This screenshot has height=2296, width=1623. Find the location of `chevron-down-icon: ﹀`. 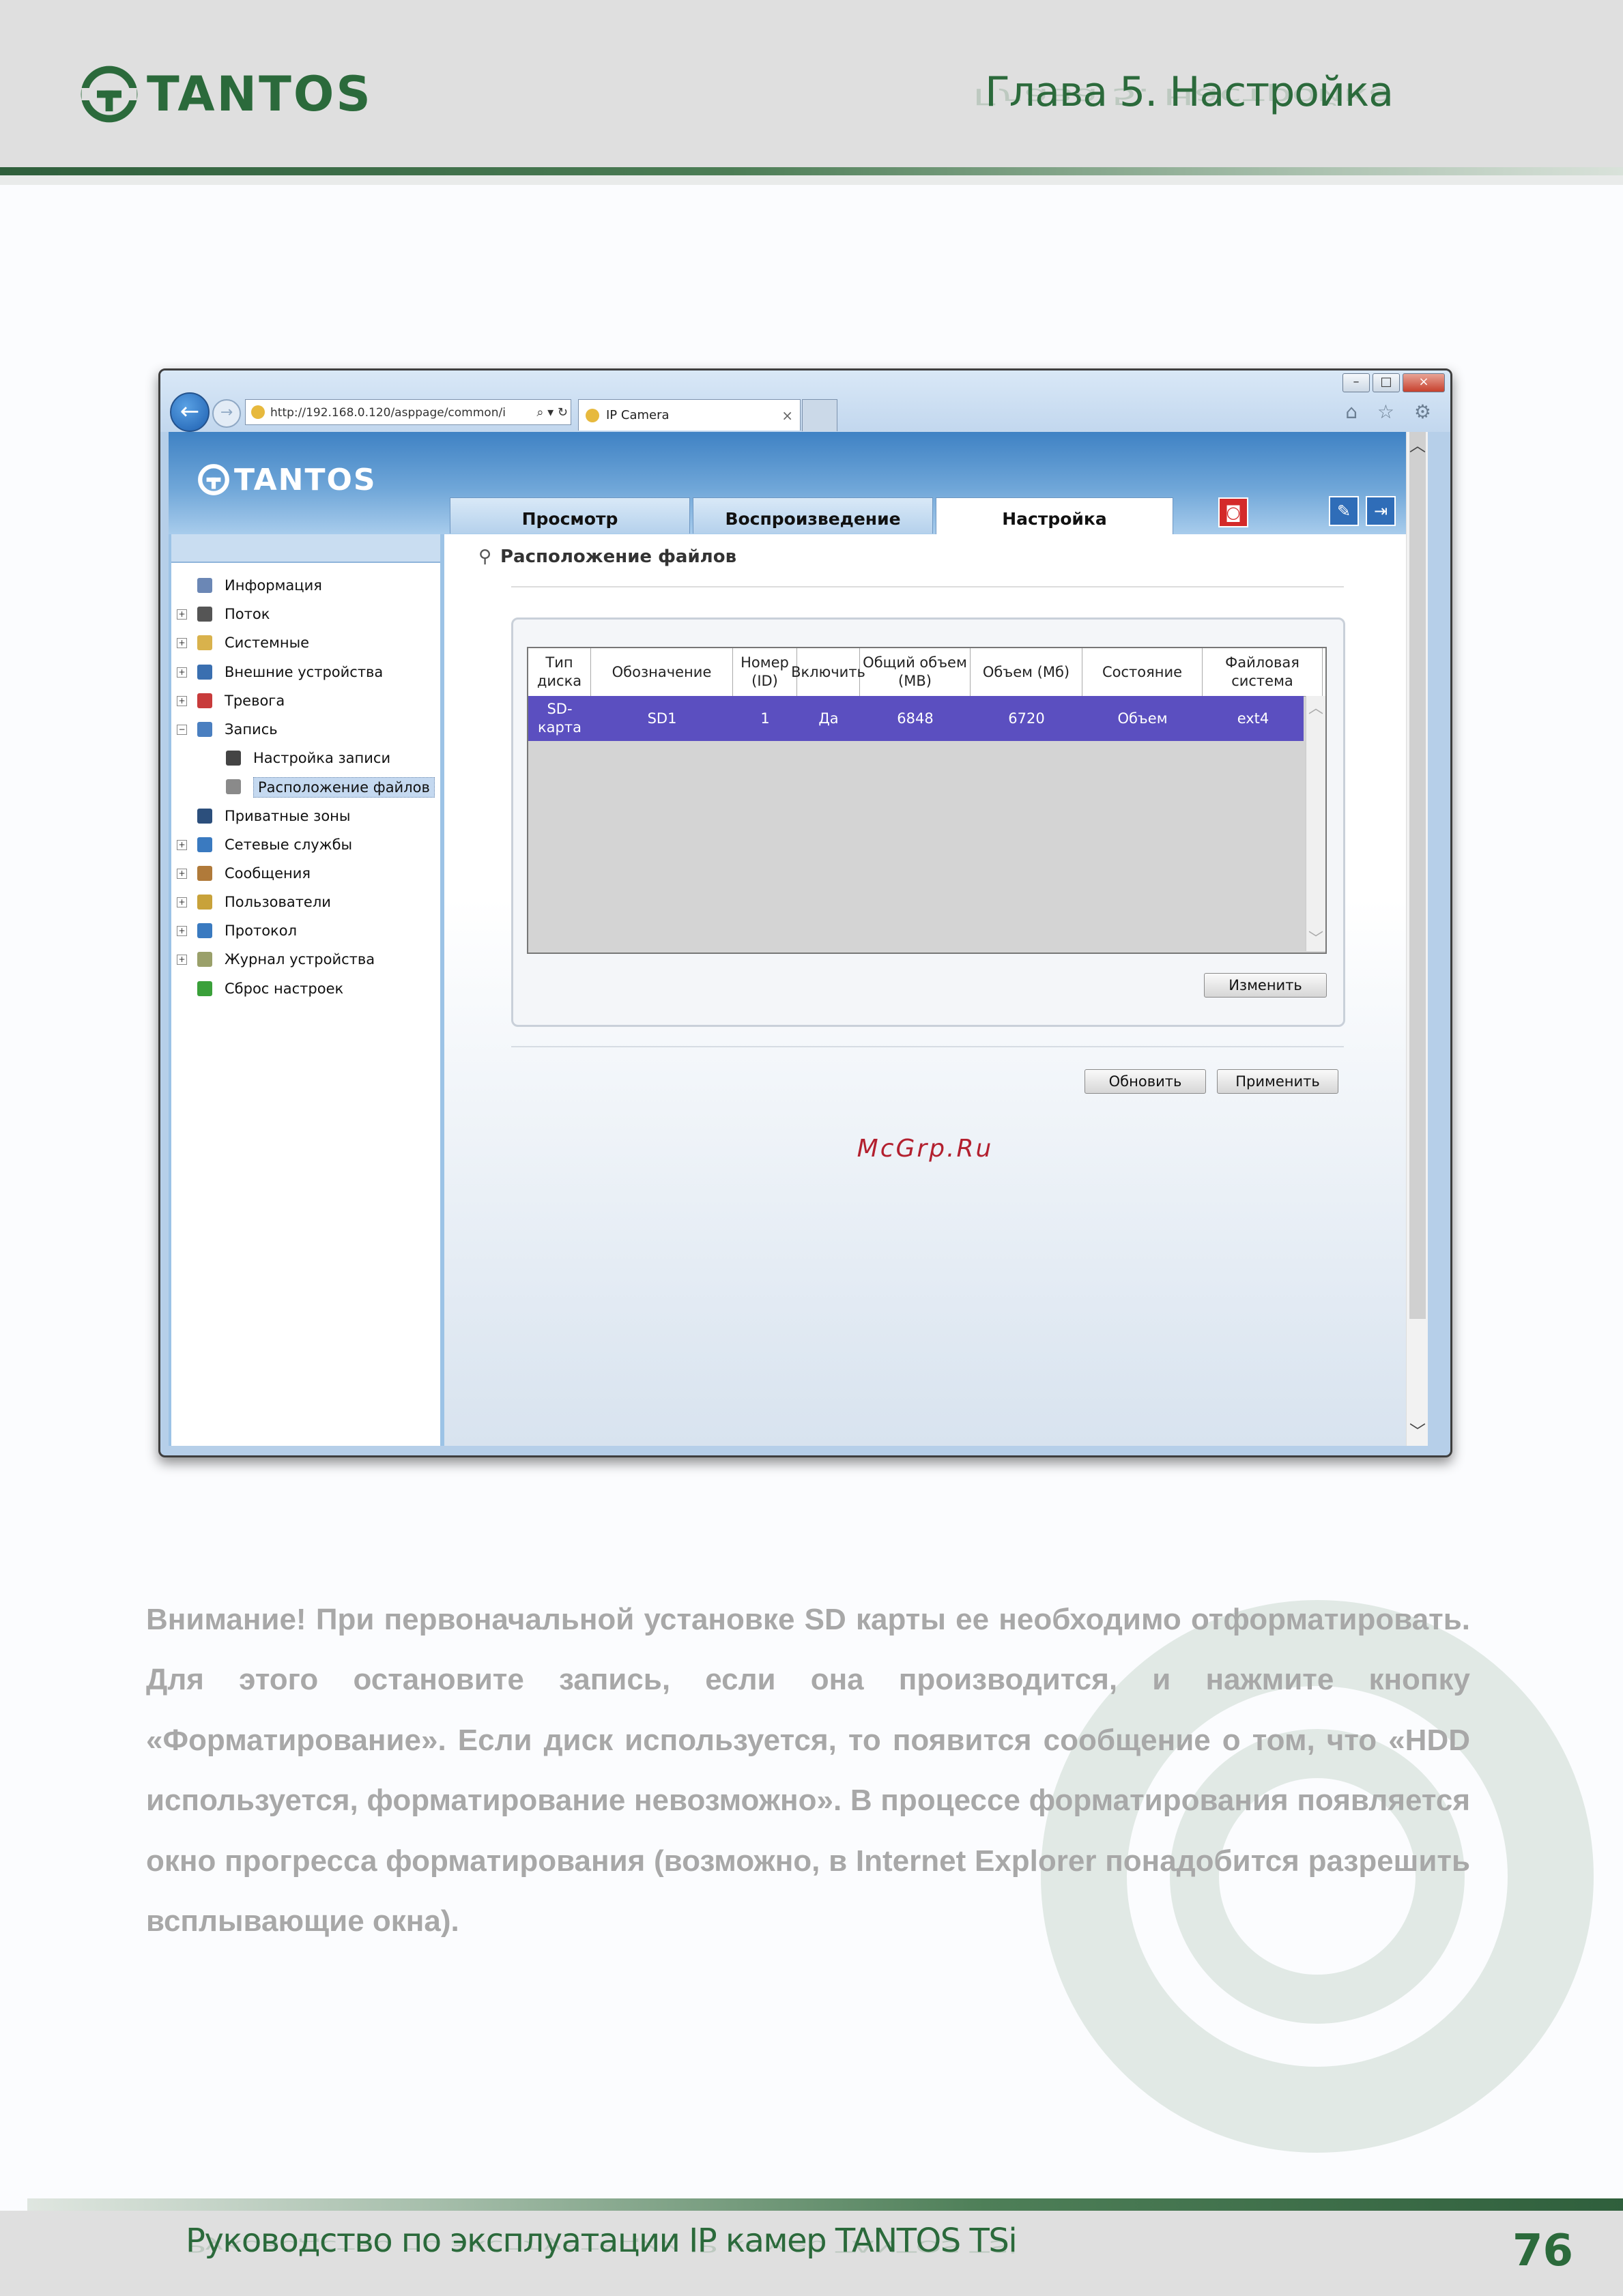

chevron-down-icon: ﹀ is located at coordinates (1315, 937).